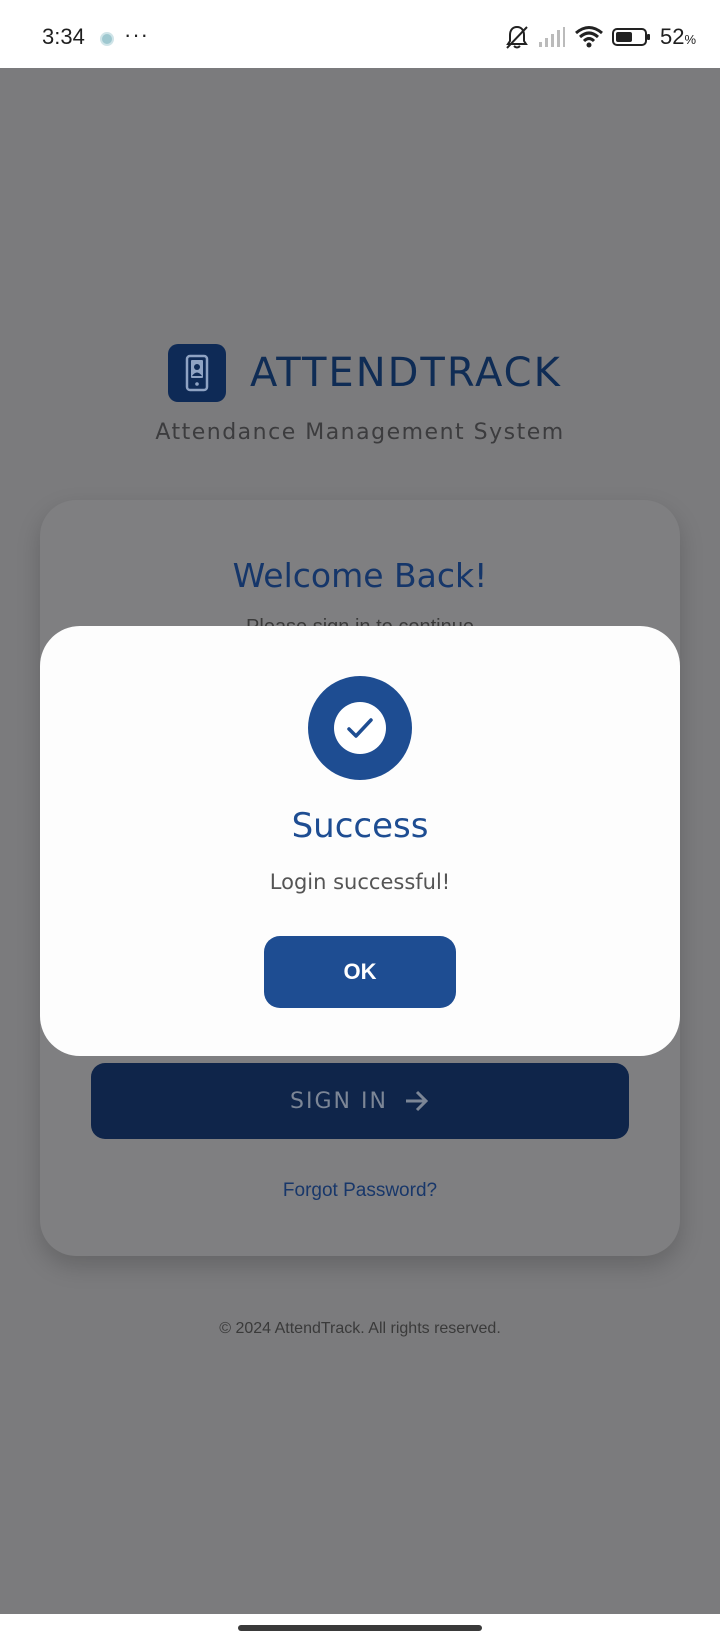 The image size is (720, 1640). Describe the element at coordinates (197, 373) in the screenshot. I see `phone-user-icon` at that location.